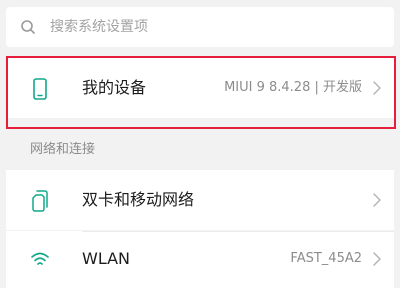 This screenshot has width=400, height=288. I want to click on dual-sim-icon, so click(40, 201).